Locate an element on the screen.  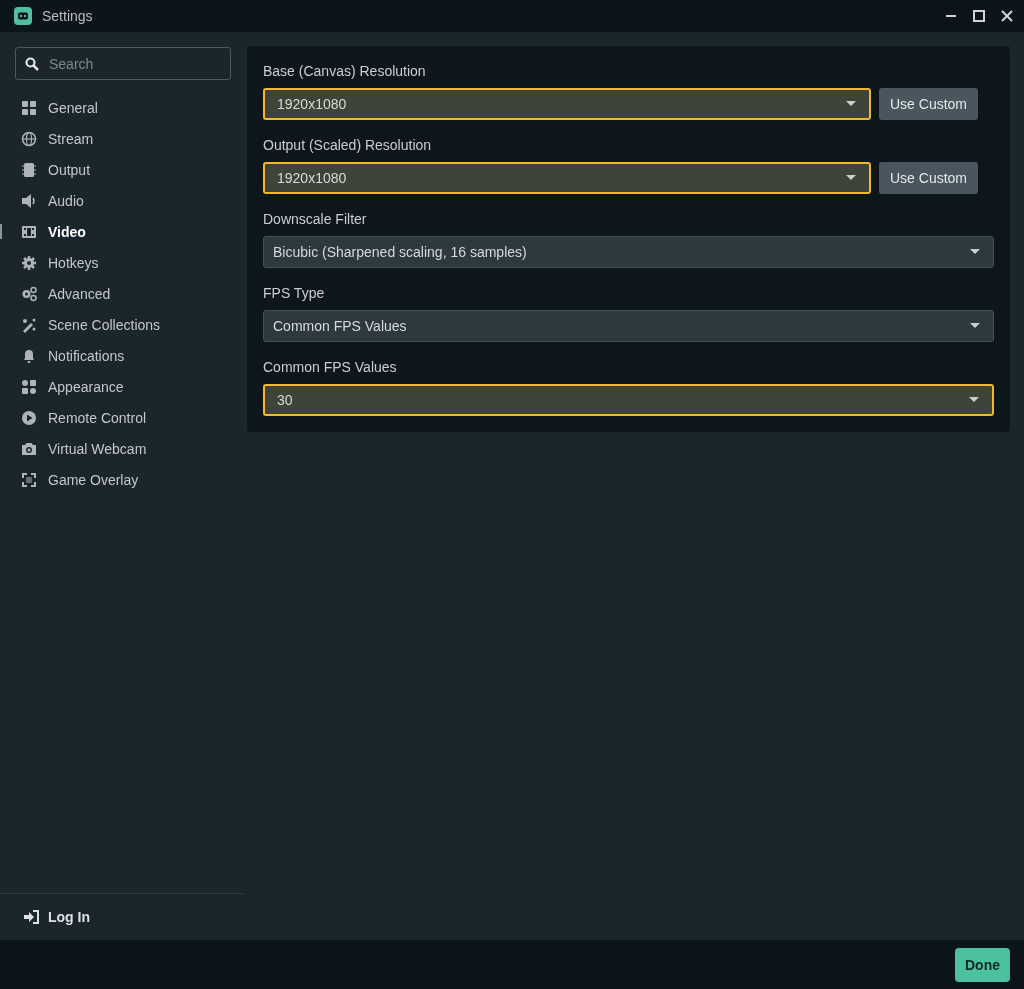
globe-icon is located at coordinates (29, 138).